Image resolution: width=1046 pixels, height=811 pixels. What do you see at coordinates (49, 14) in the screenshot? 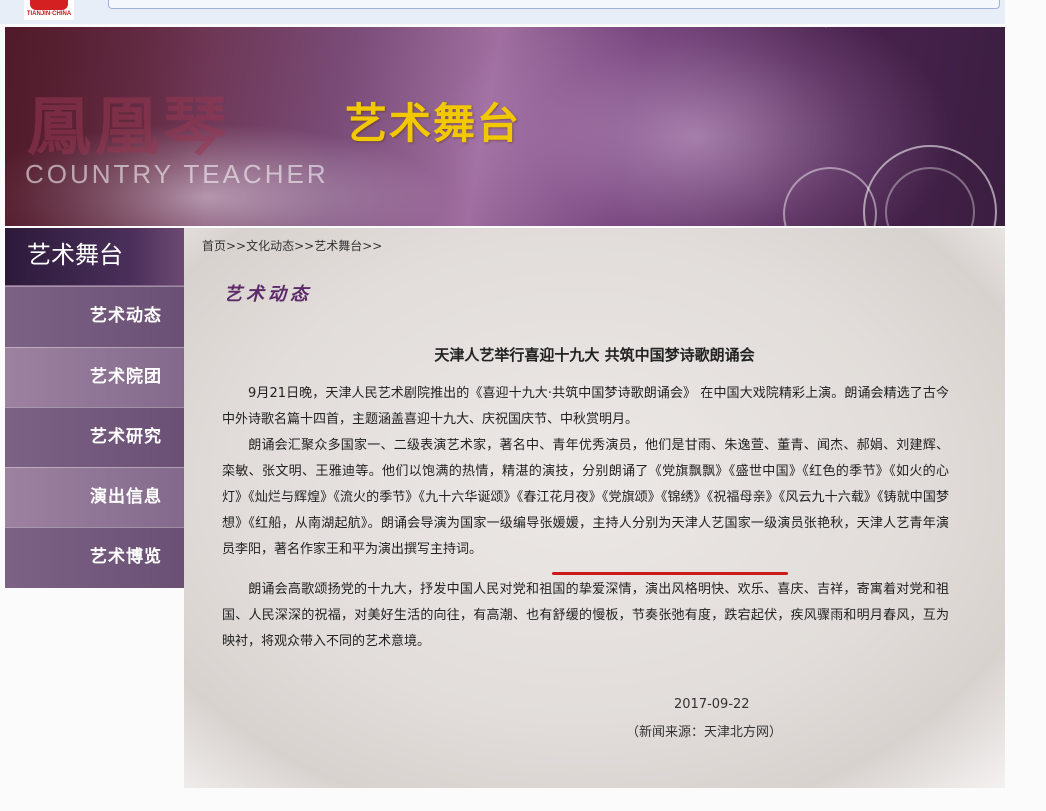
I see `logo-text: TIANJIN·CHINA` at bounding box center [49, 14].